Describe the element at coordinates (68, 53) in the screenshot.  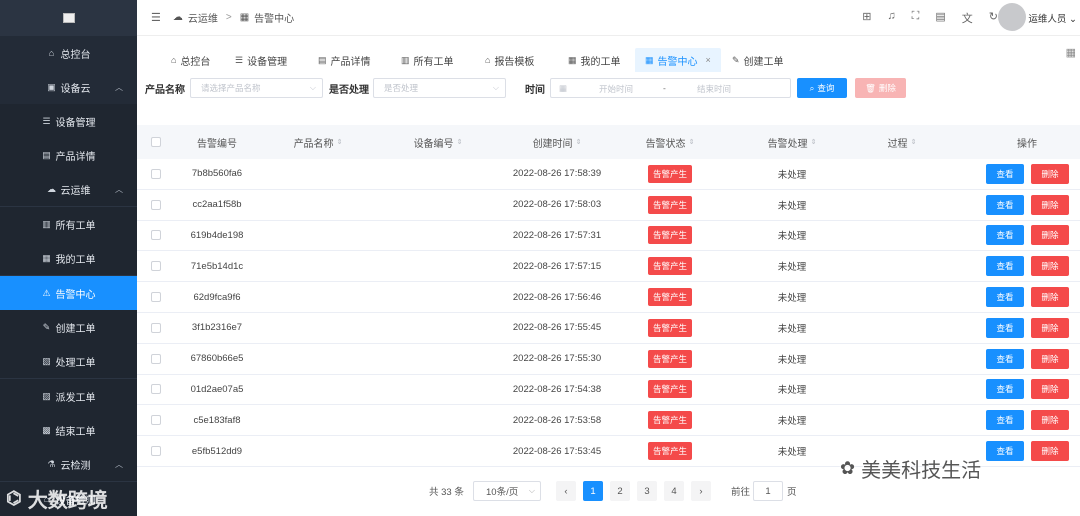
I see `sidebar-item-dashboard: ⌂ 总控台` at that location.